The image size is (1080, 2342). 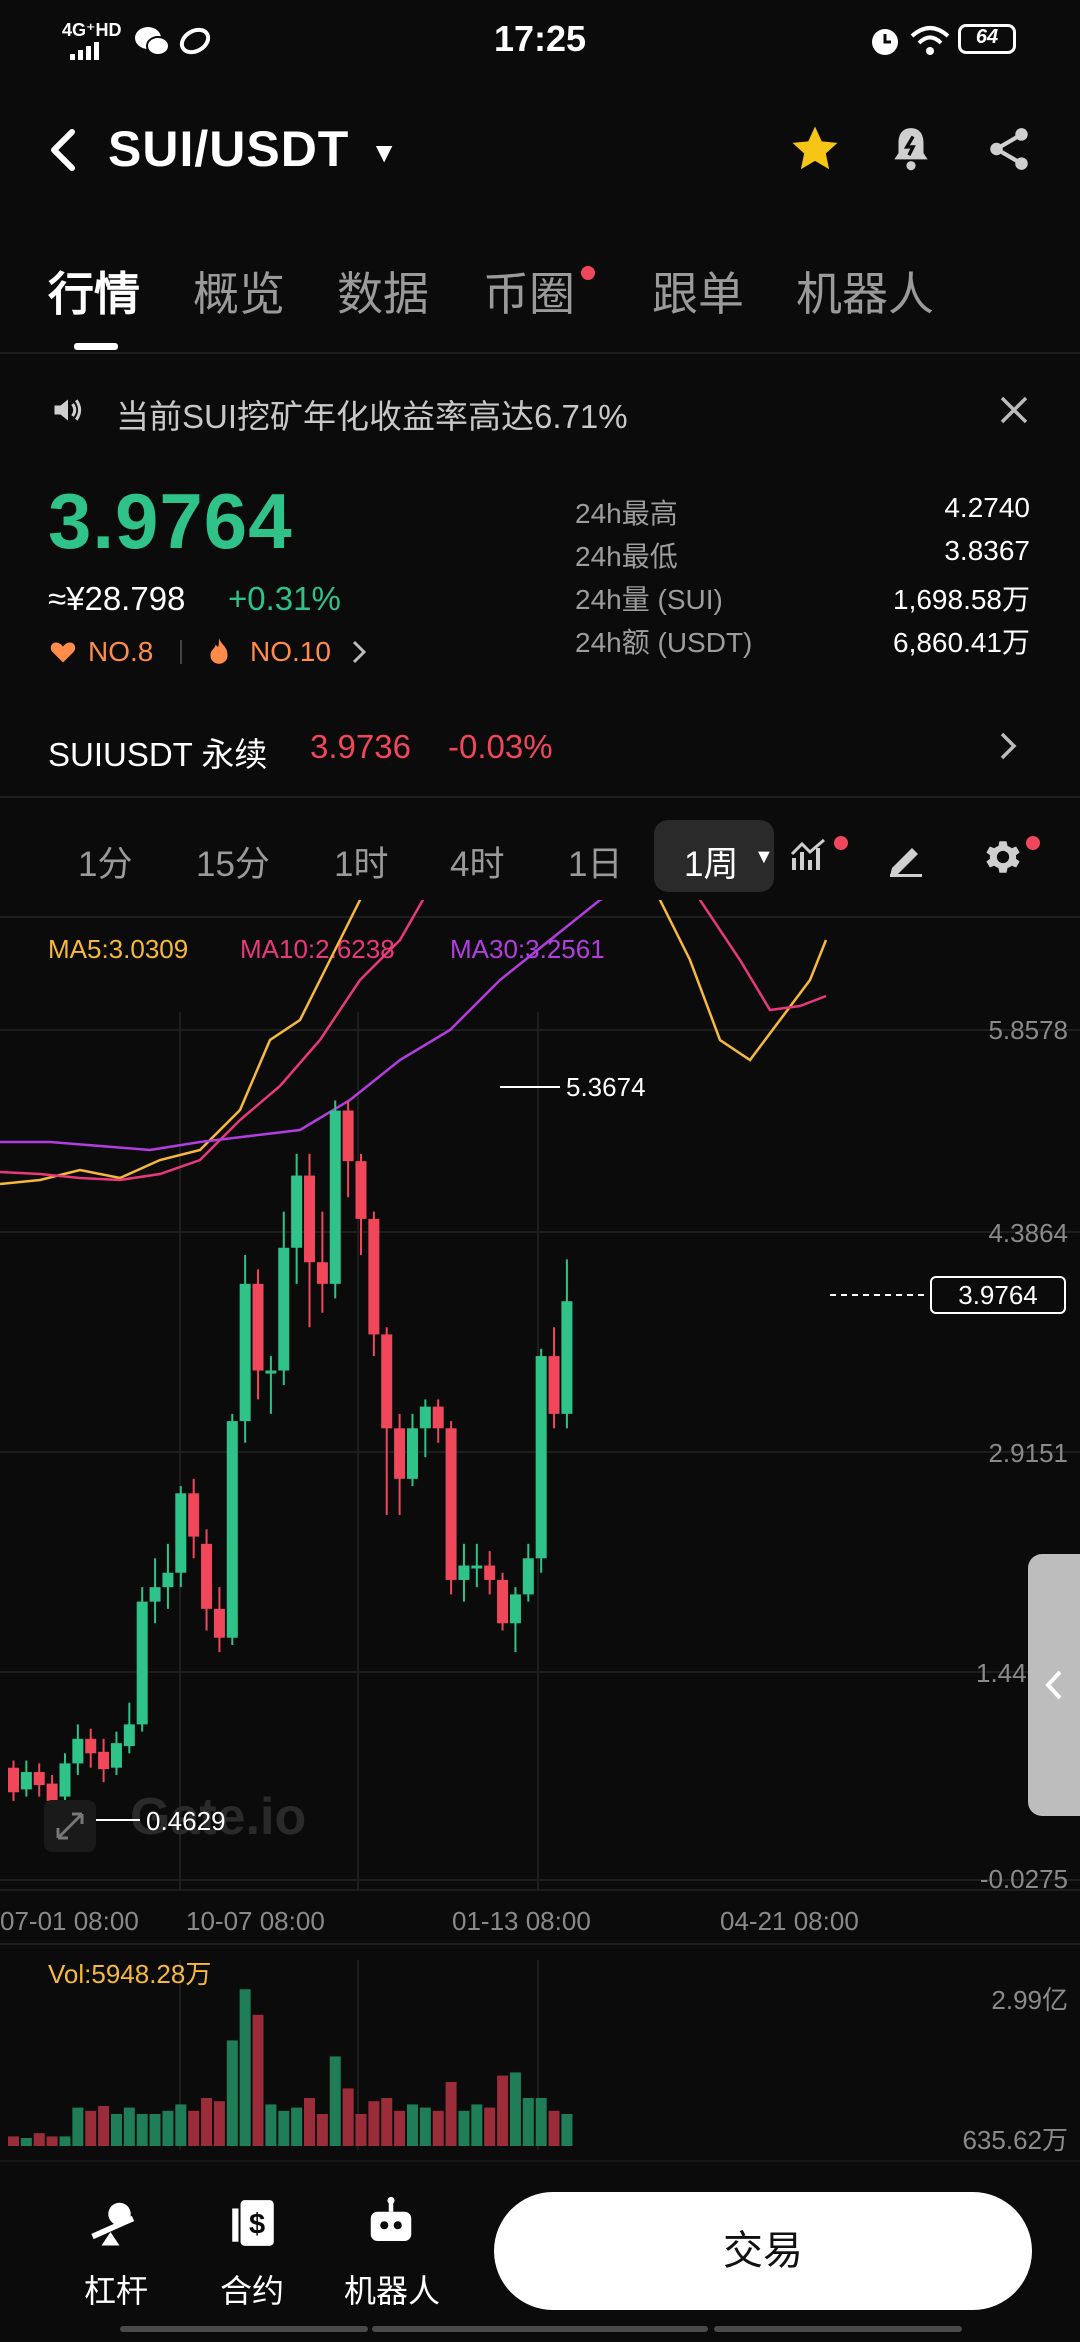 What do you see at coordinates (606, 1087) in the screenshot?
I see `high-price-label: 5.3674` at bounding box center [606, 1087].